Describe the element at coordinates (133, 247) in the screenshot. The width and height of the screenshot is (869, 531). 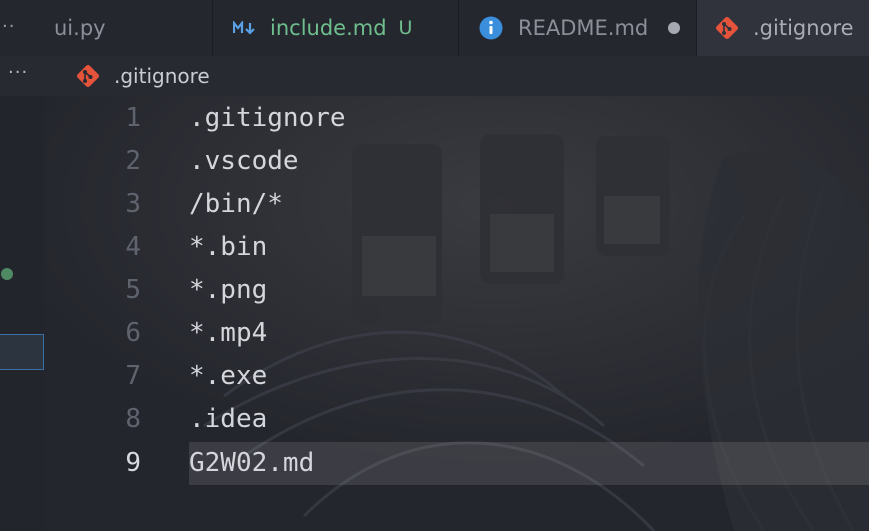
I see `line-number: 4` at that location.